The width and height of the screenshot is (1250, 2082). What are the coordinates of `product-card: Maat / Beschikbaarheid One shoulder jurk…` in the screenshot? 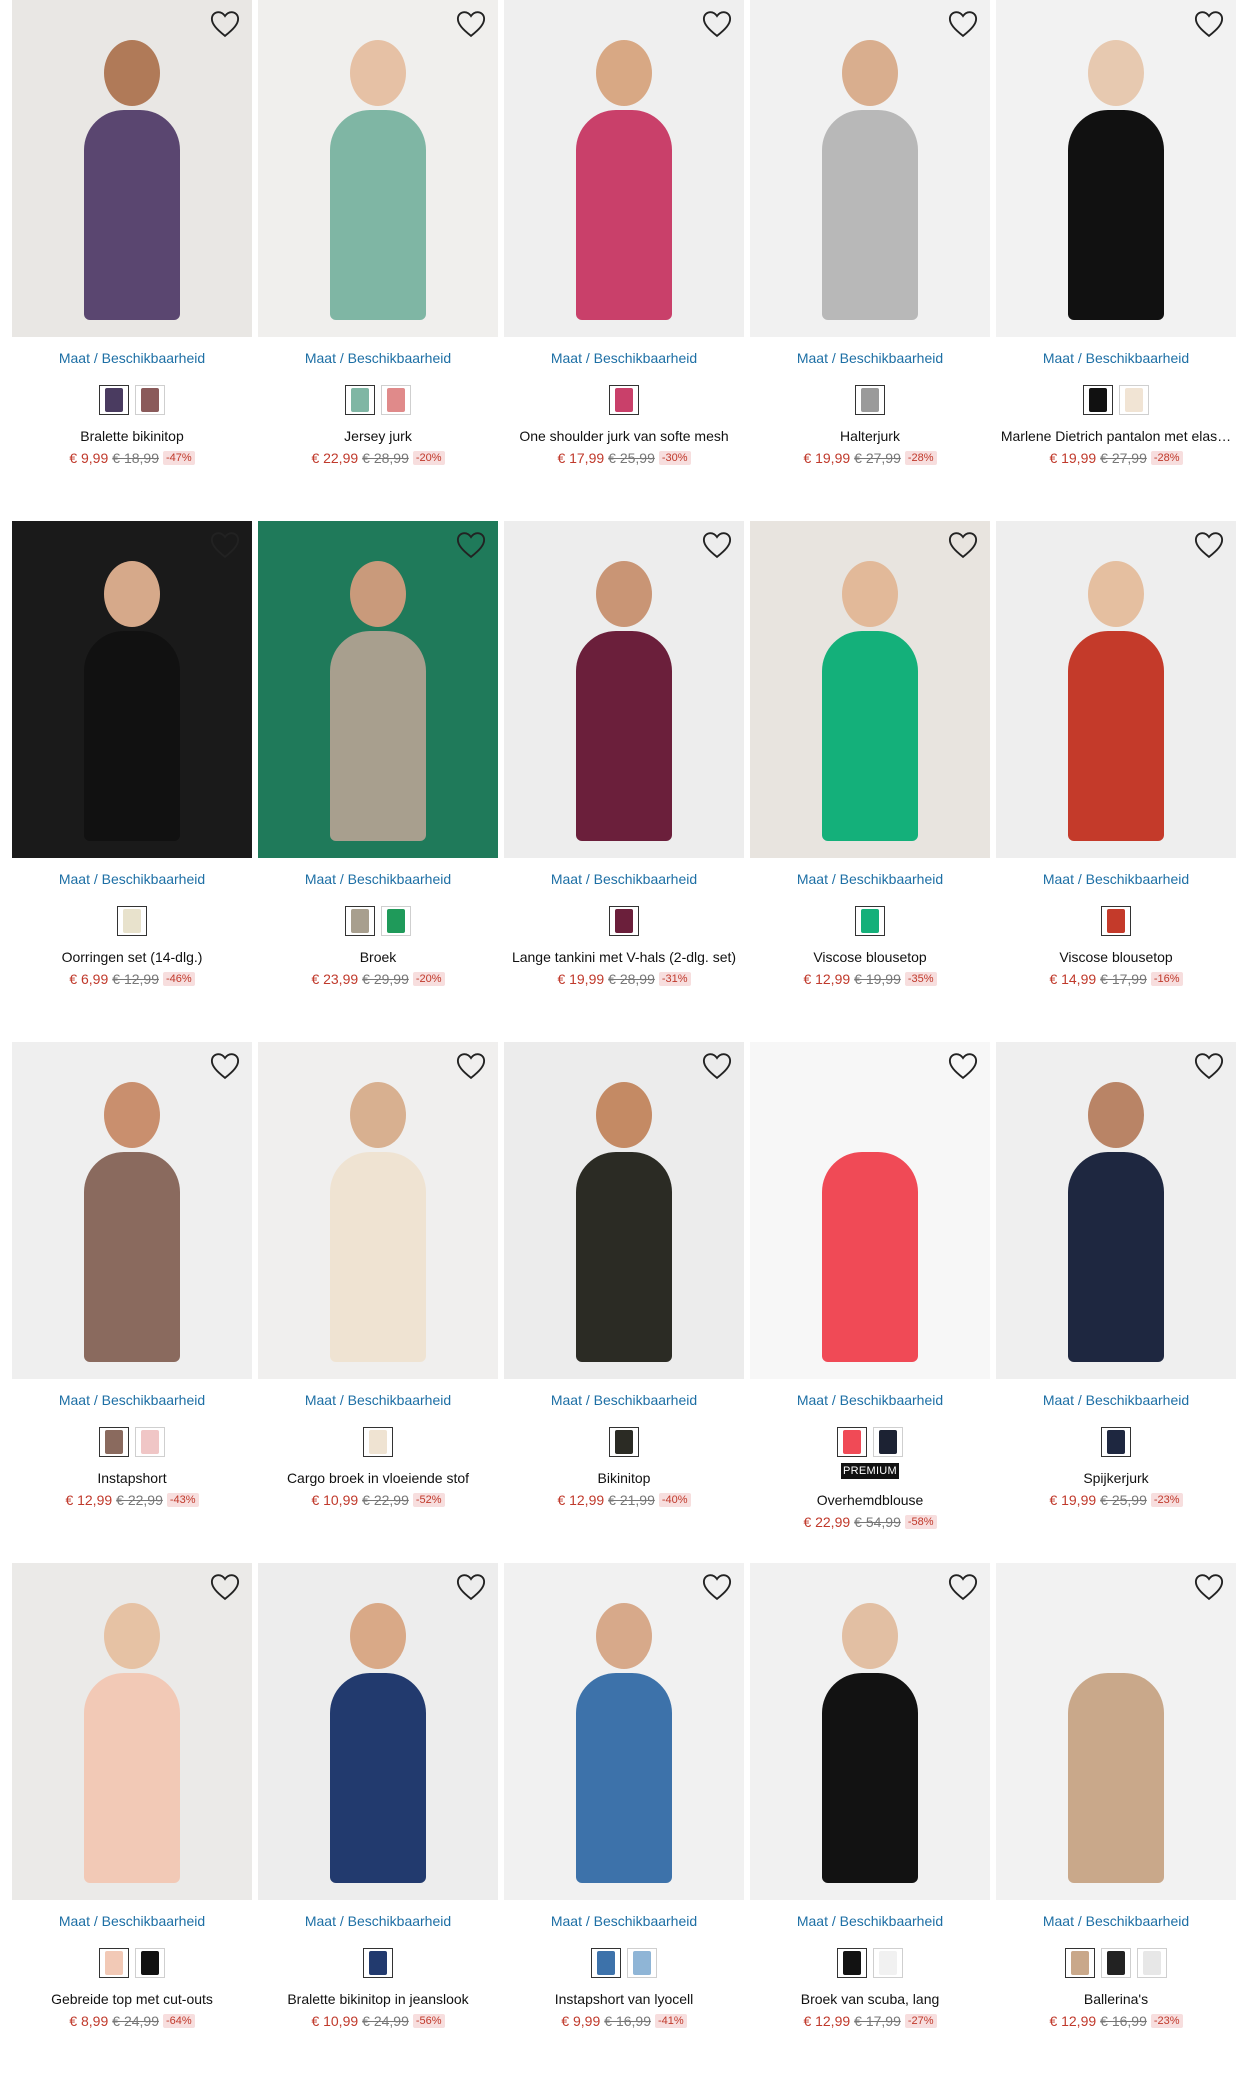 It's located at (624, 260).